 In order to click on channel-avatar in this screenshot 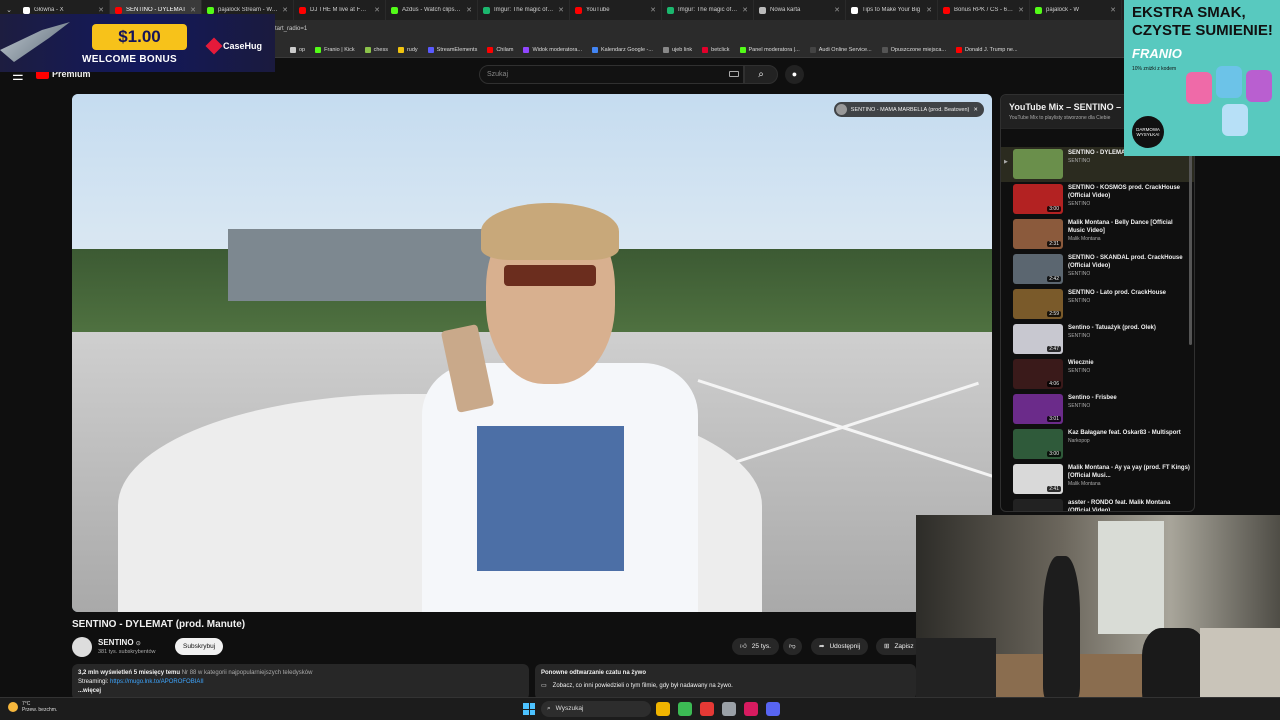, I will do `click(82, 647)`.